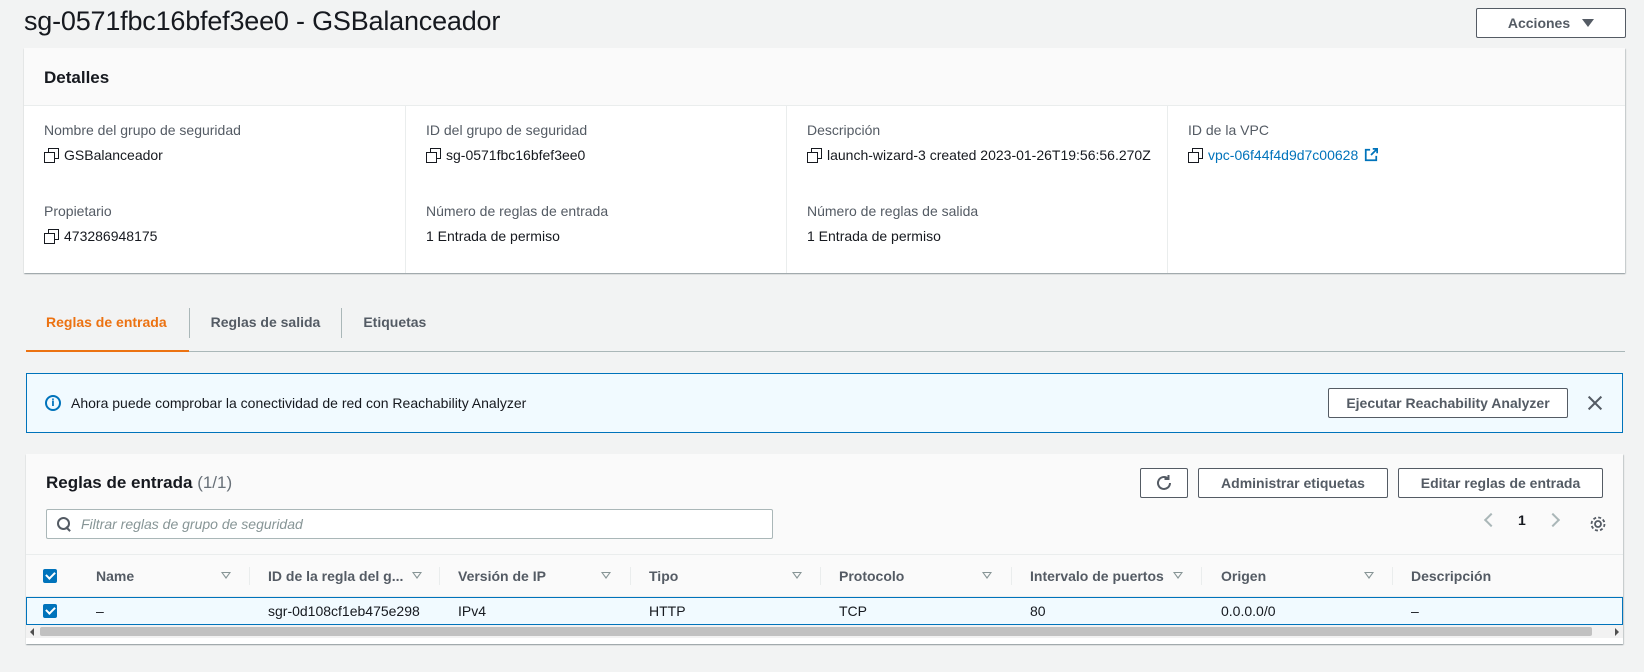  Describe the element at coordinates (893, 211) in the screenshot. I see `field-label: Número de reglas de salida` at that location.